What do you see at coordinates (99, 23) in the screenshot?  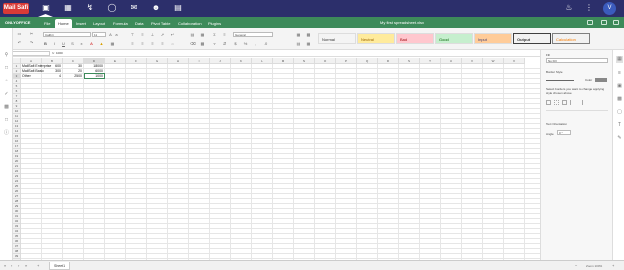 I see `tab-layout: Layout` at bounding box center [99, 23].